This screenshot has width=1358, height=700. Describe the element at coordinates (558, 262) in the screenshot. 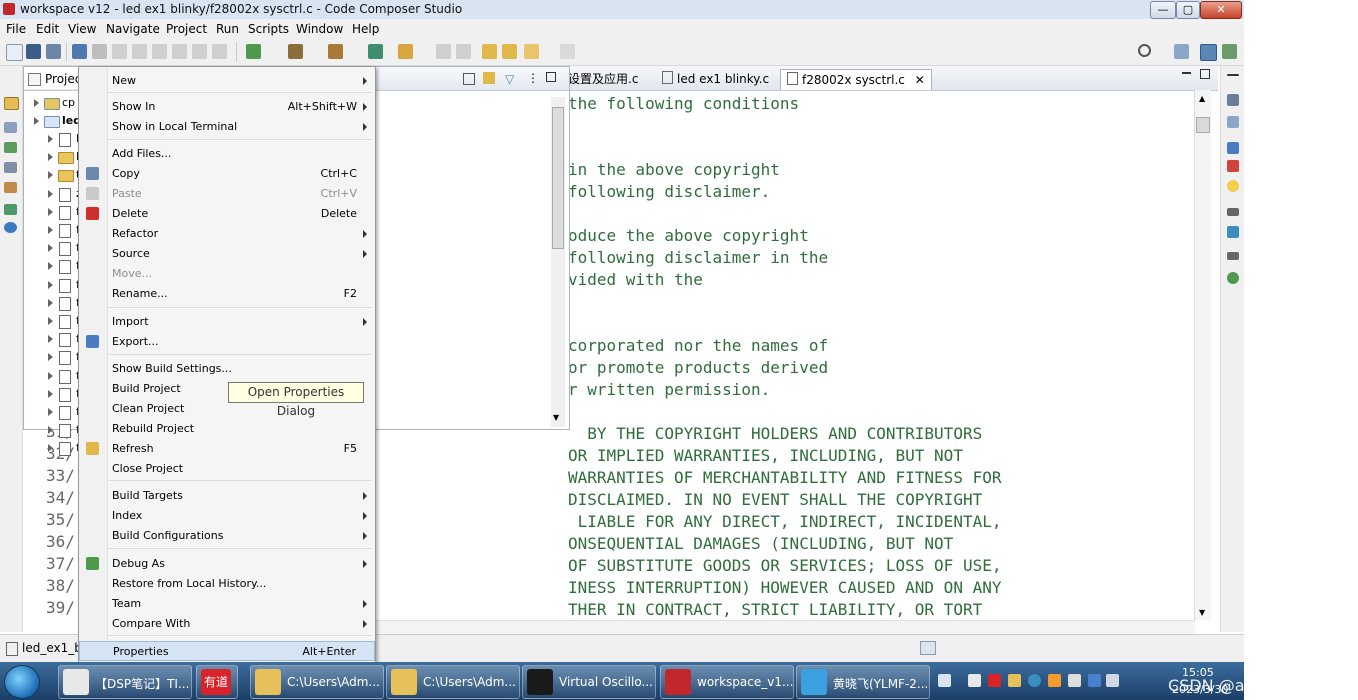

I see `explorer-scrollbar: ▼` at that location.